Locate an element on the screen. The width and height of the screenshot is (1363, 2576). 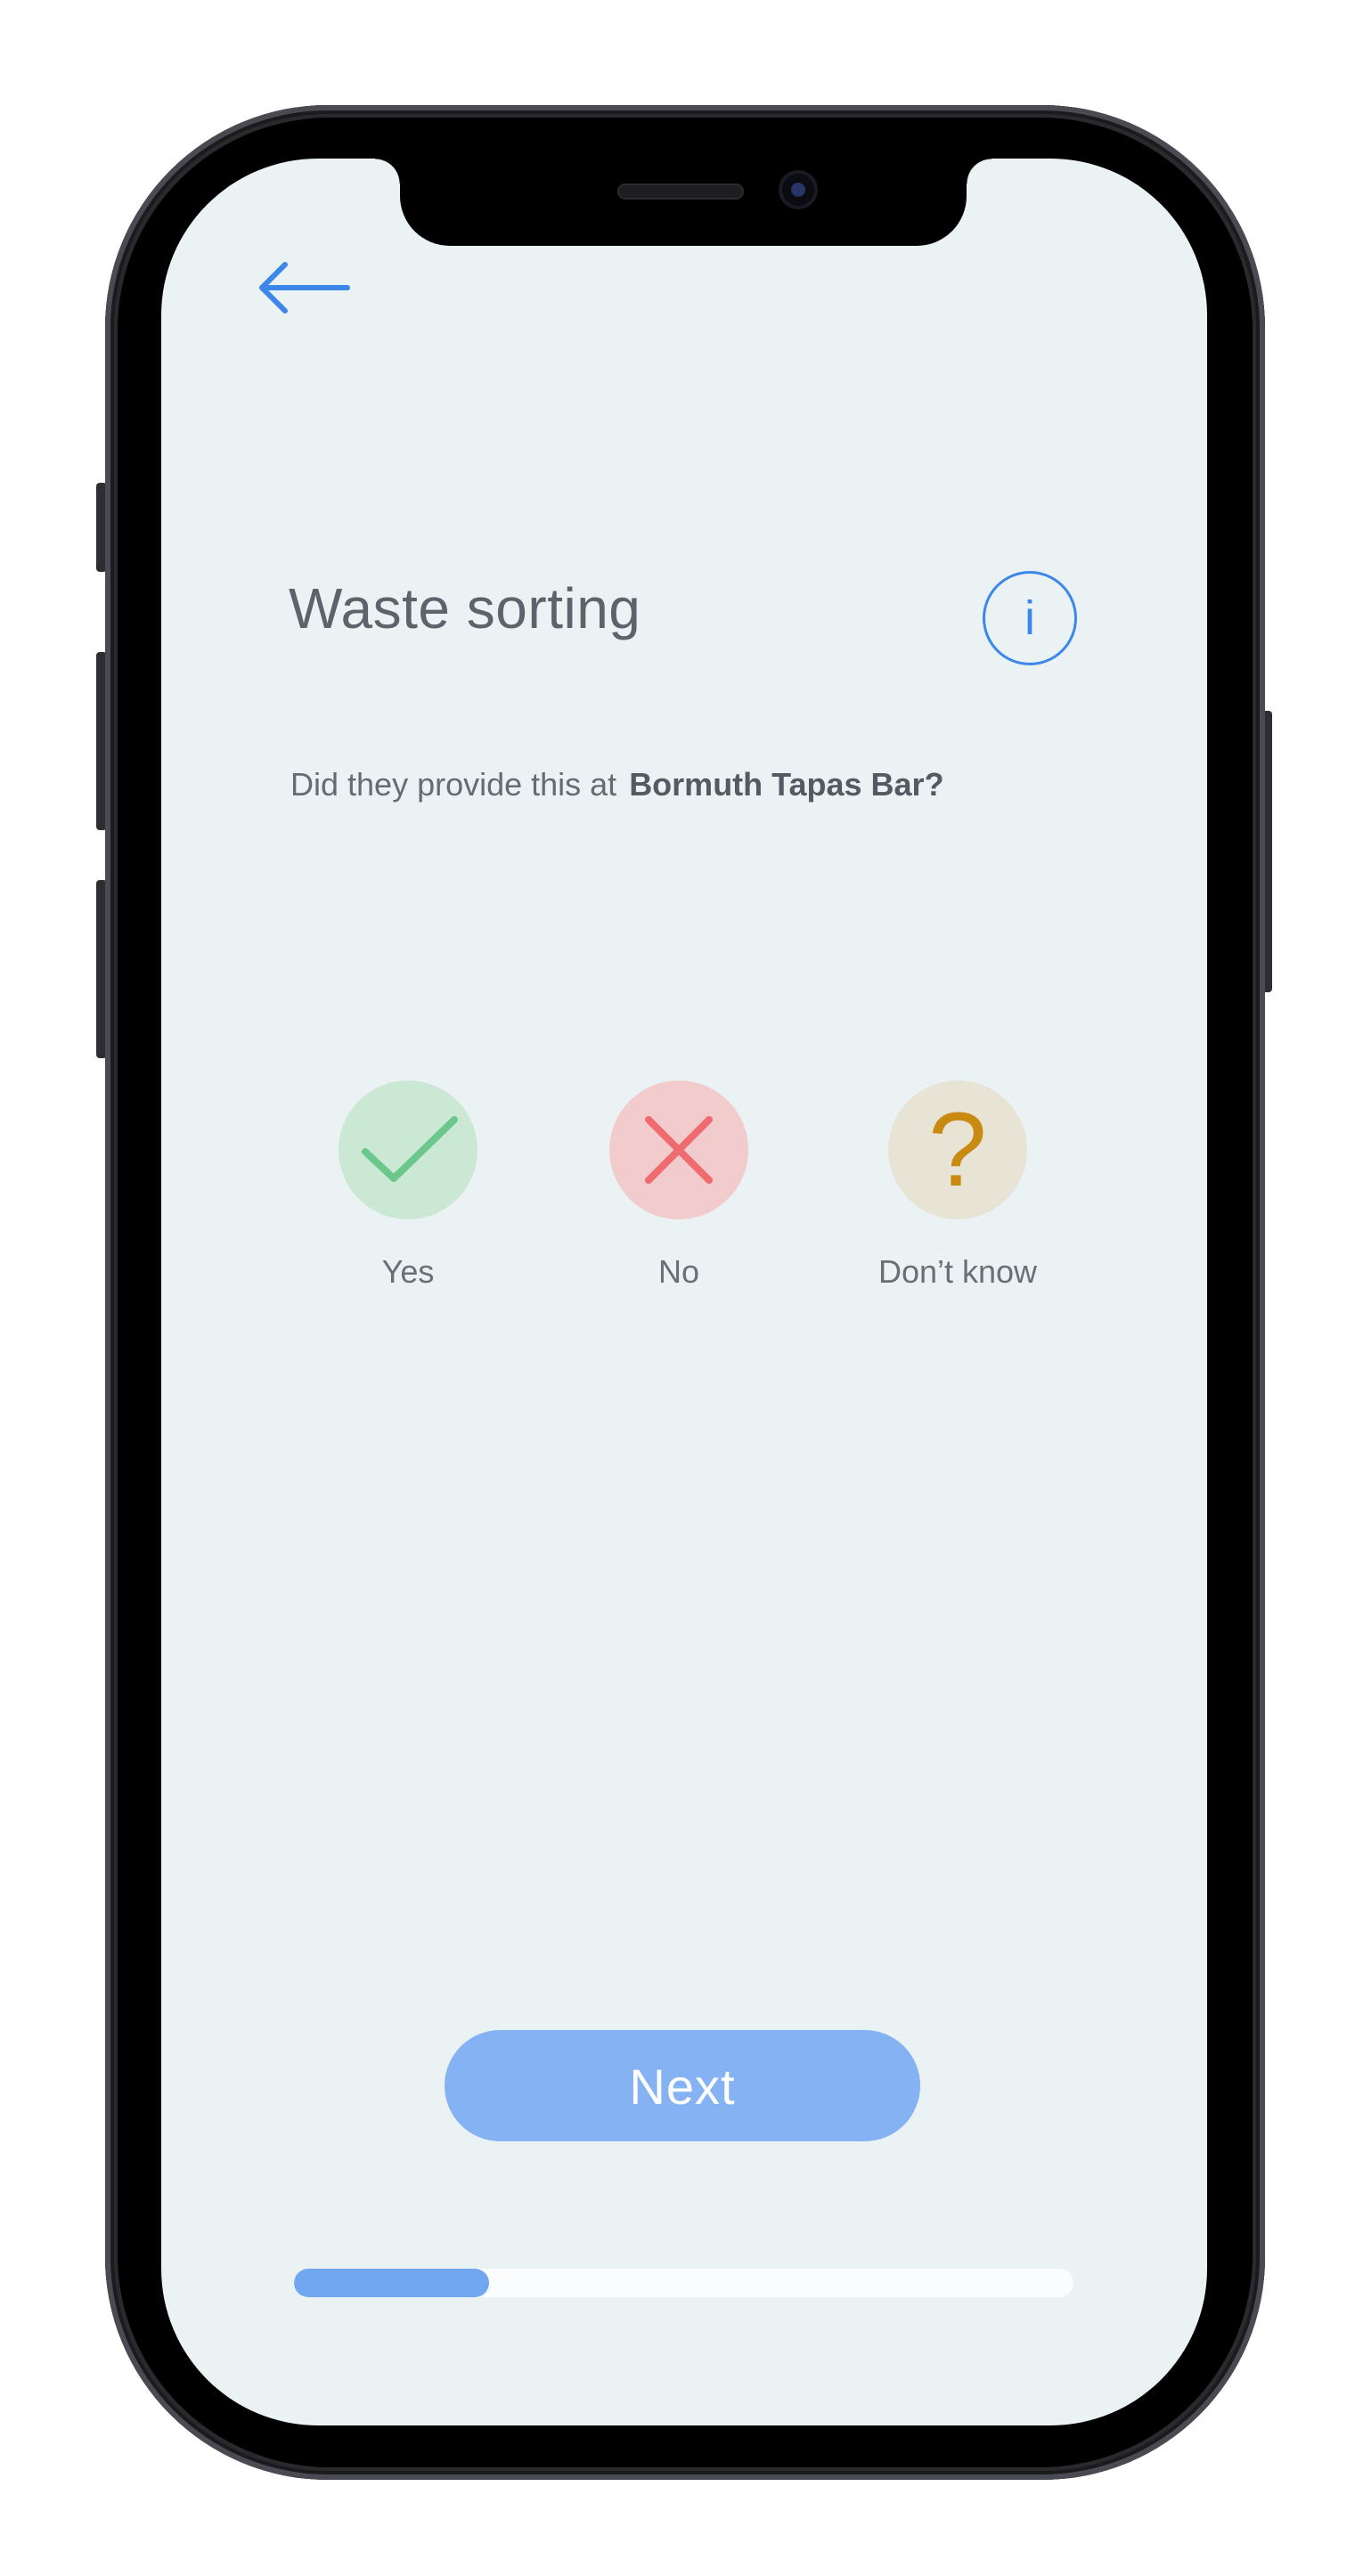
arrow-left-icon is located at coordinates (305, 288).